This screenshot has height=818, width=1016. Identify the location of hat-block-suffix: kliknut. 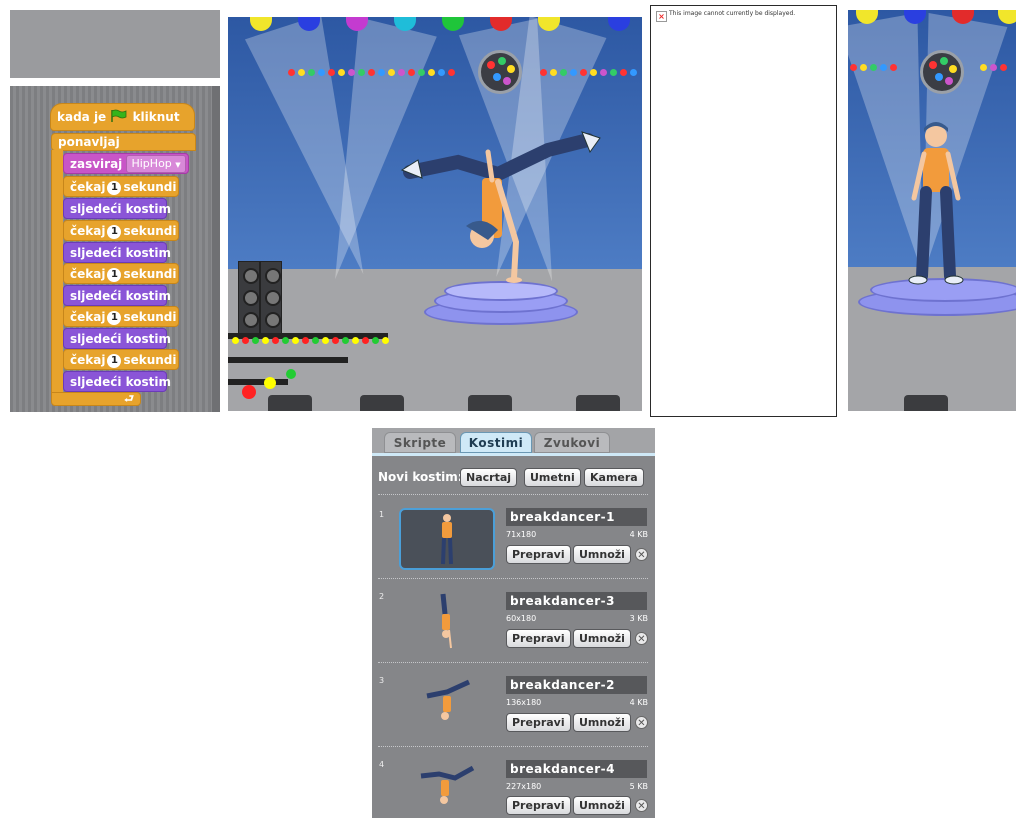
(156, 117).